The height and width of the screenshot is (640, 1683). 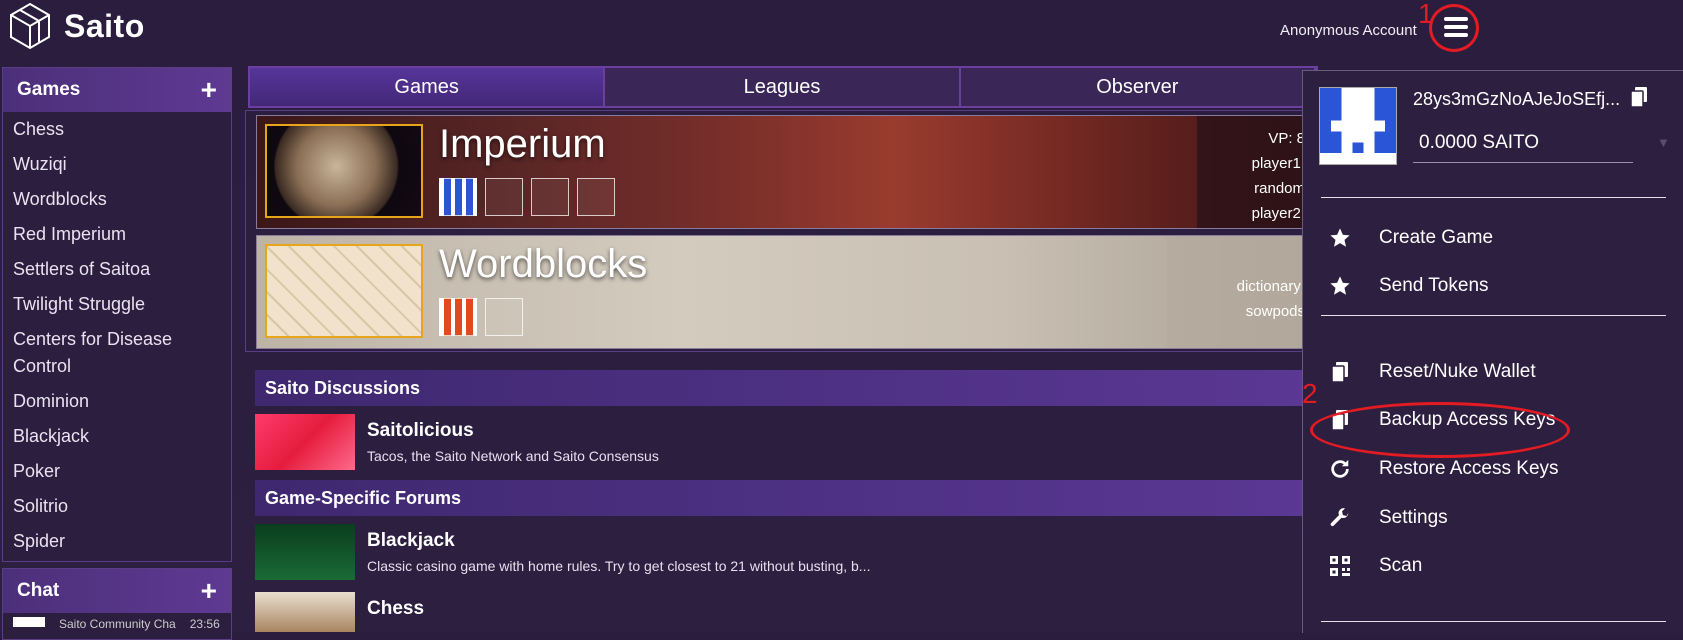 What do you see at coordinates (1663, 142) in the screenshot?
I see `chevron-down-icon: ▼` at bounding box center [1663, 142].